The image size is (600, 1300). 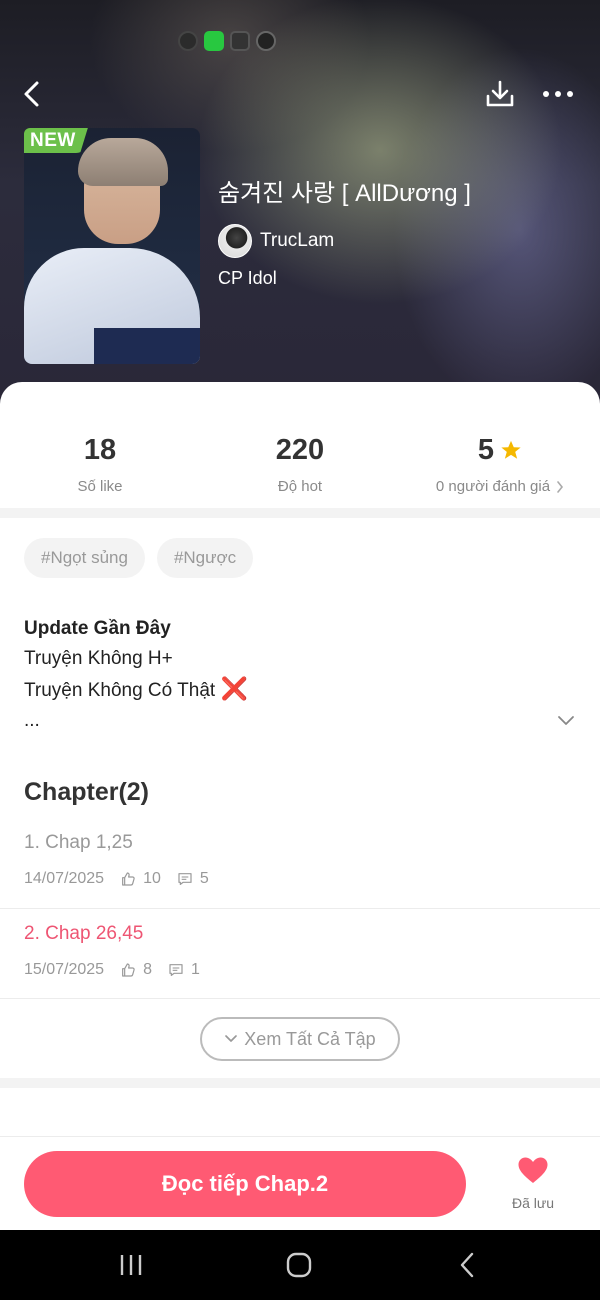 What do you see at coordinates (560, 486) in the screenshot?
I see `chevron-right-icon` at bounding box center [560, 486].